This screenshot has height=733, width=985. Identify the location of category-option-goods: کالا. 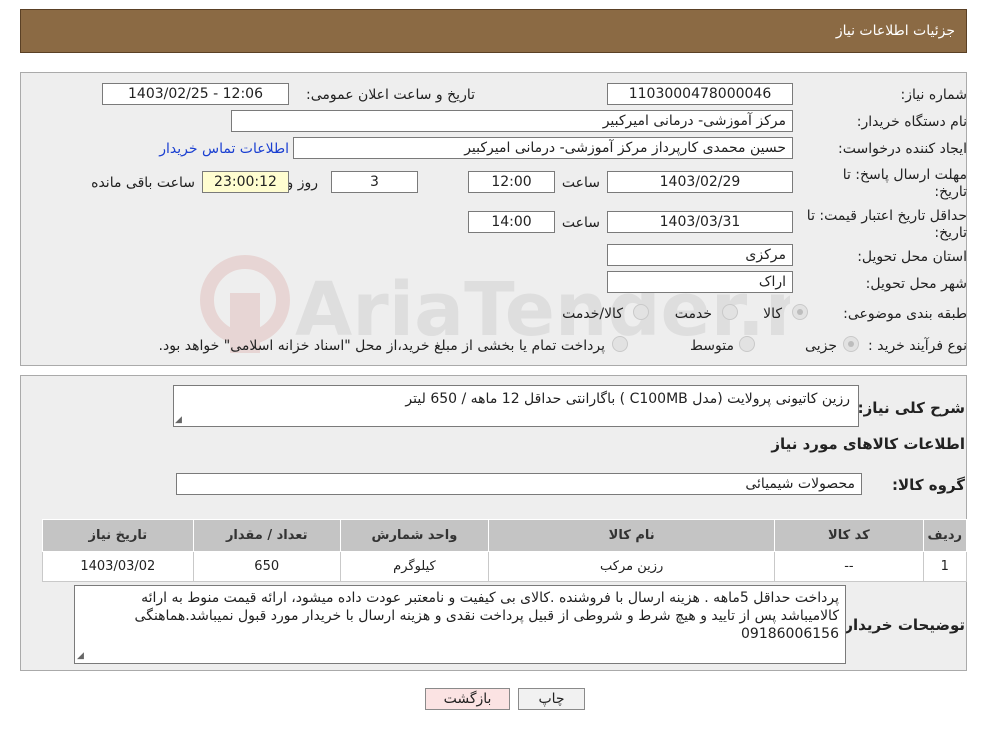
(772, 314).